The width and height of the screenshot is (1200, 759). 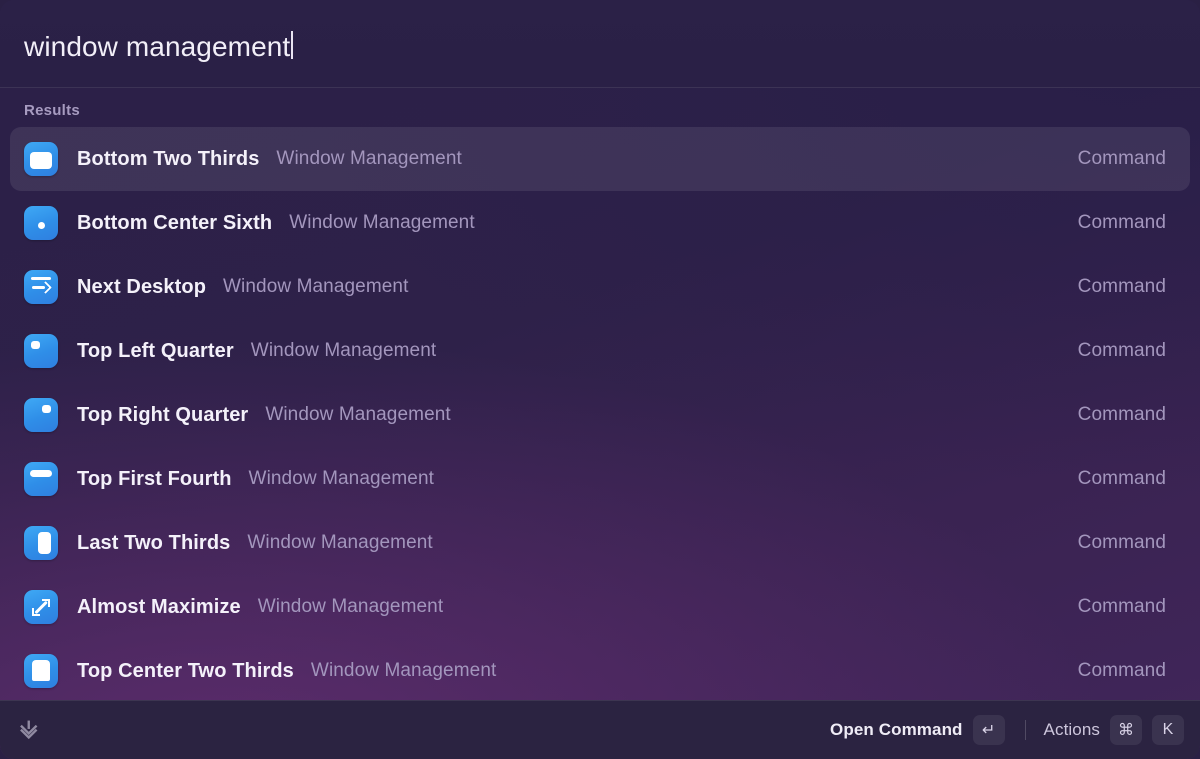 I want to click on search-input: window management, so click(x=159, y=45).